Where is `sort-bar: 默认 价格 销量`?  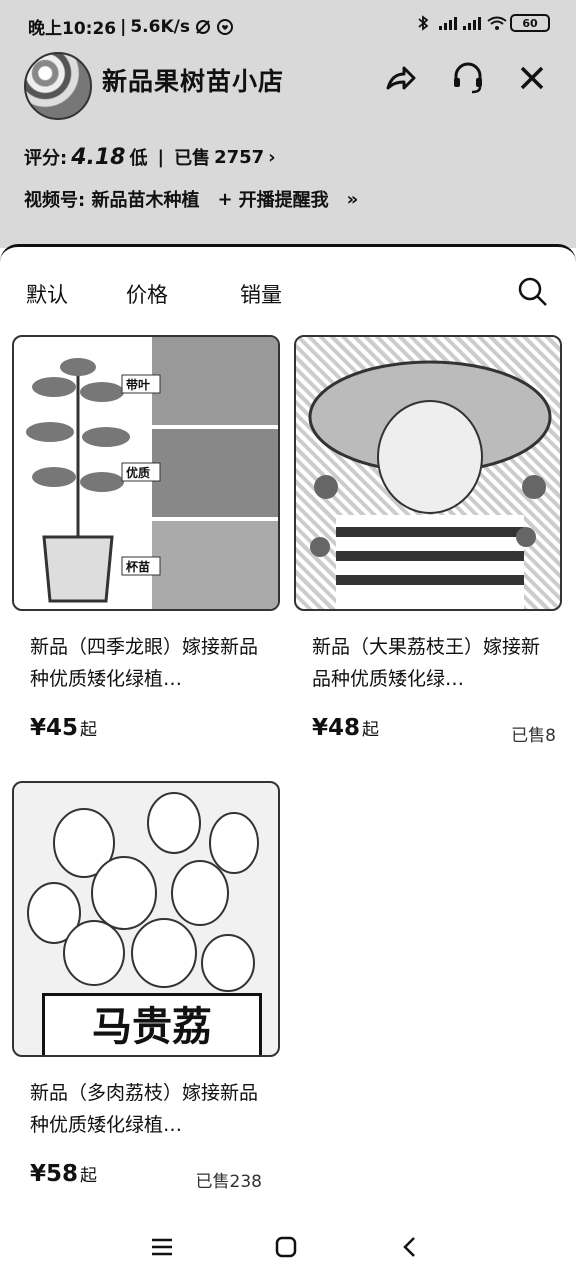
sort-bar: 默认 价格 销量 is located at coordinates (288, 295).